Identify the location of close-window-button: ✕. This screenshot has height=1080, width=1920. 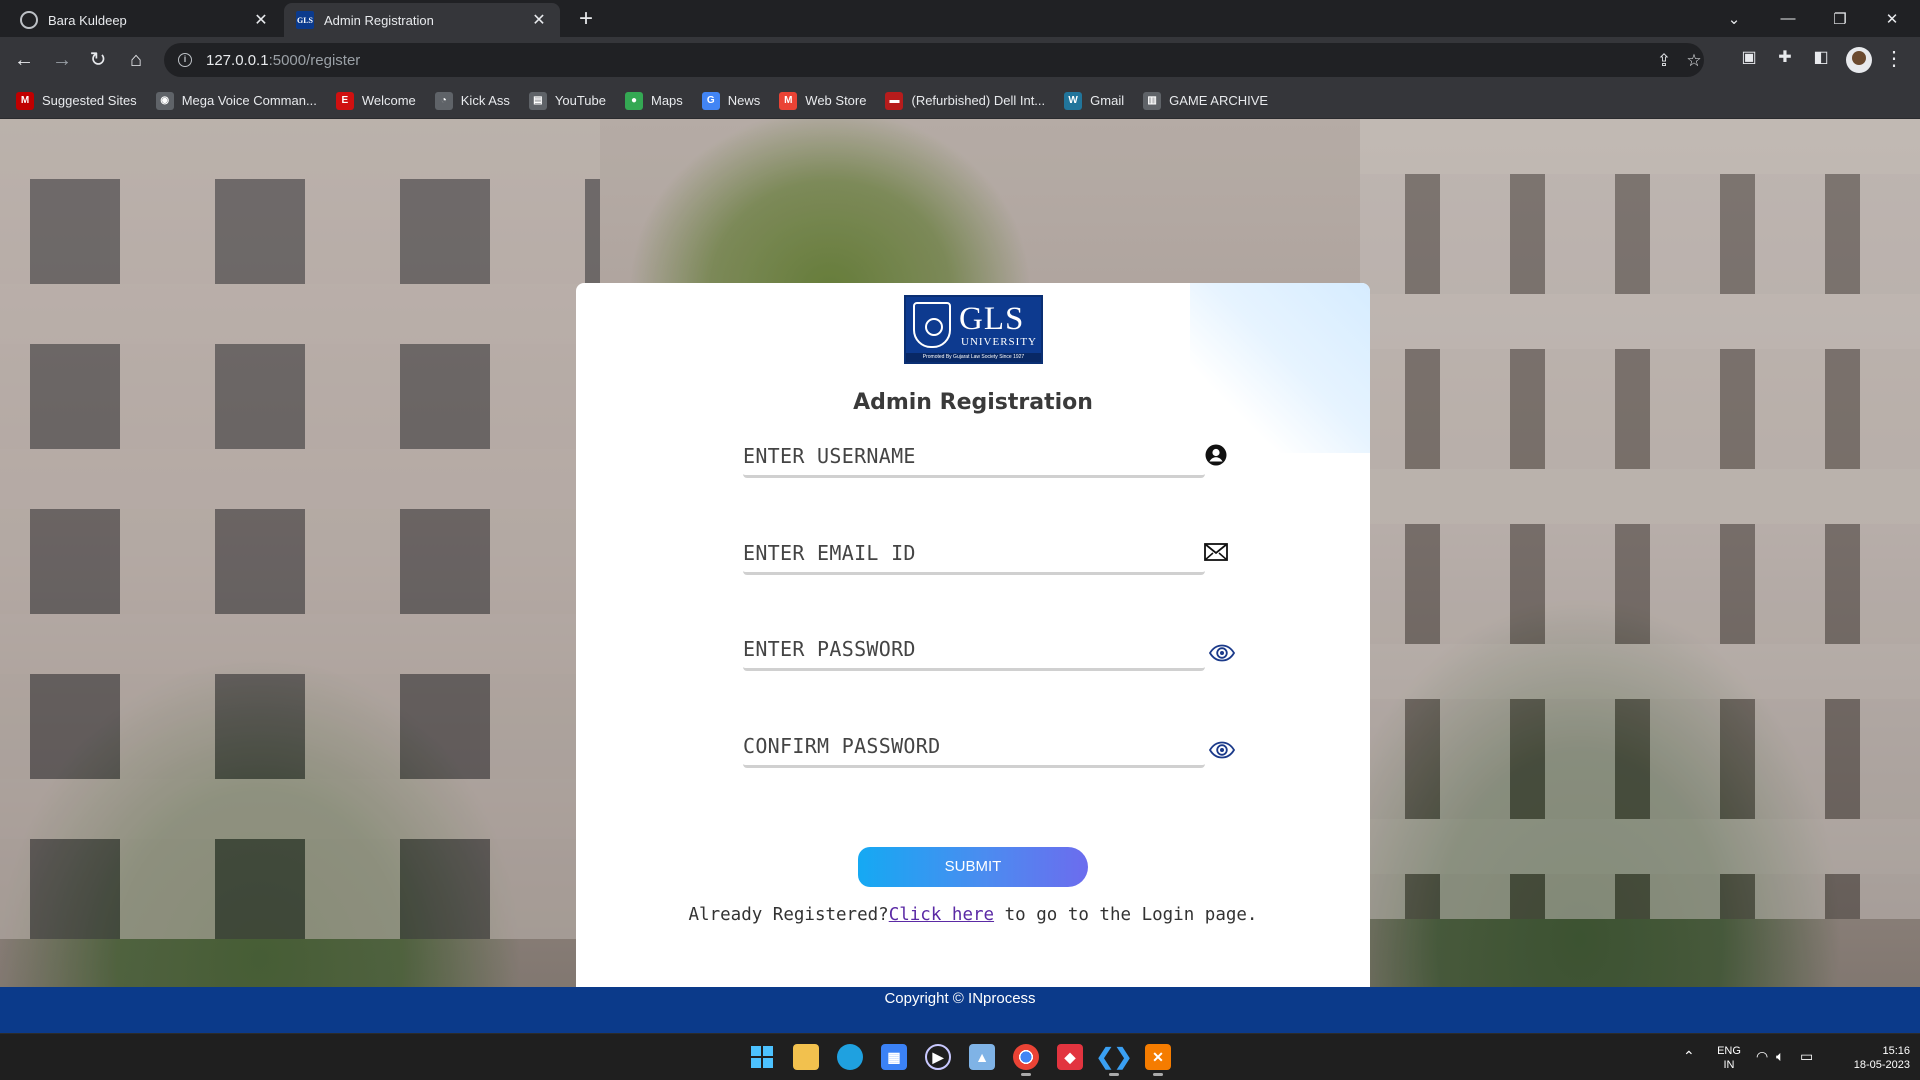
(1892, 18).